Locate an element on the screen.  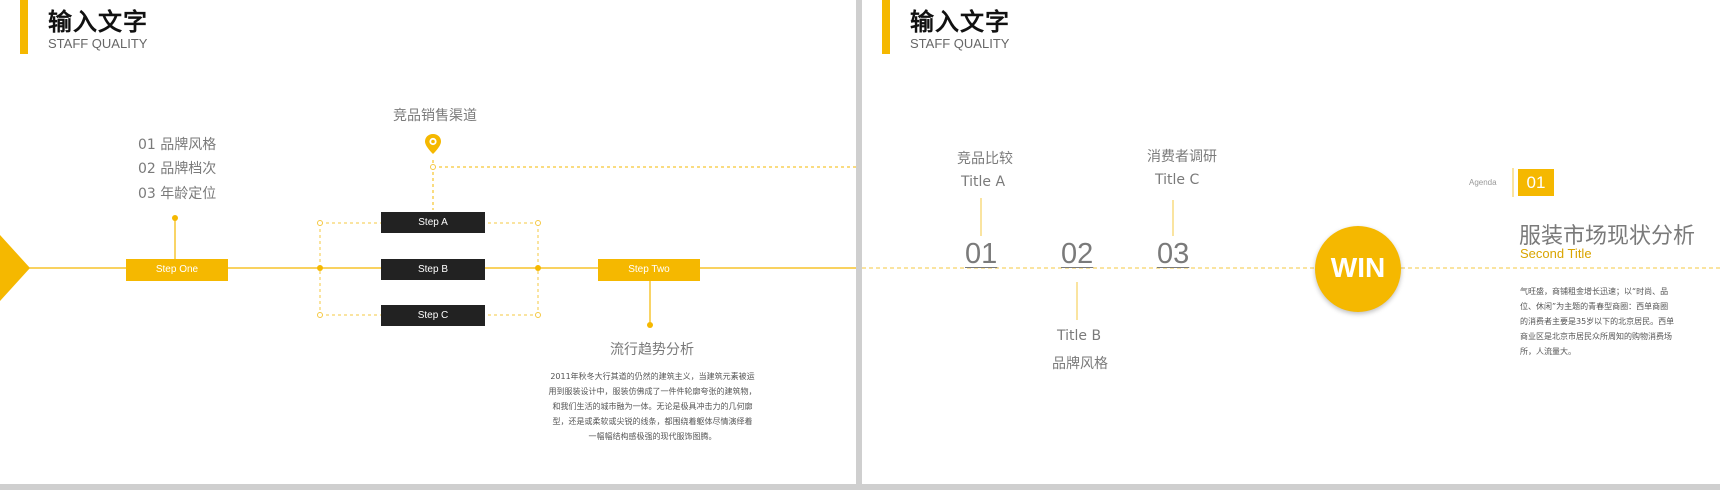
section-subtitle: Second Title is located at coordinates (1556, 253).